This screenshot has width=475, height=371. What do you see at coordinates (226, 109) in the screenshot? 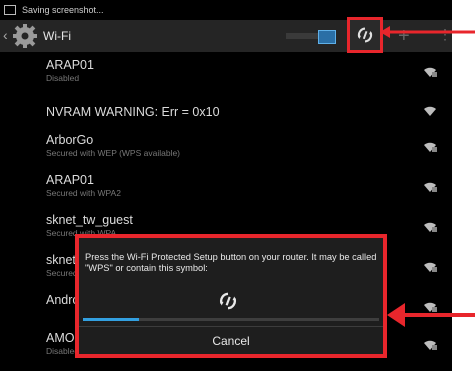
I see `network-row: NVRAM WARNING: Err = 0x10` at bounding box center [226, 109].